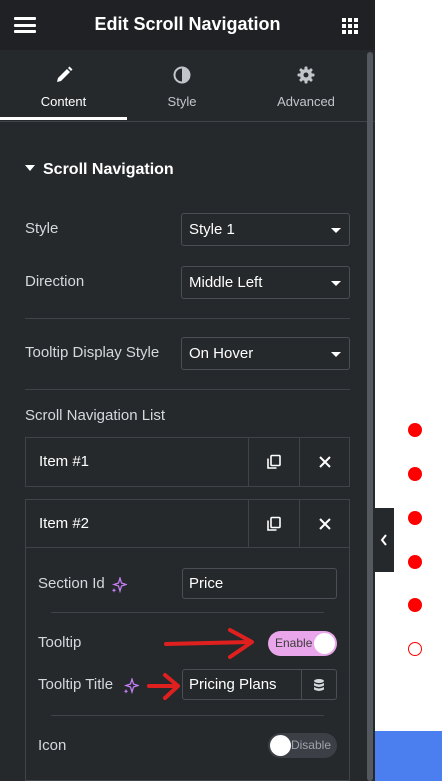 The width and height of the screenshot is (442, 781). What do you see at coordinates (408, 756) in the screenshot?
I see `preview-section-bar` at bounding box center [408, 756].